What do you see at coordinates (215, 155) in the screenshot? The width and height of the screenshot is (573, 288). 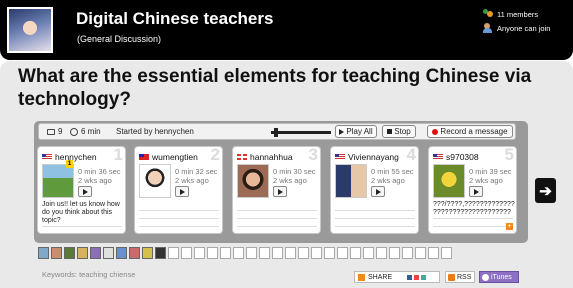 I see `card-number: 2` at bounding box center [215, 155].